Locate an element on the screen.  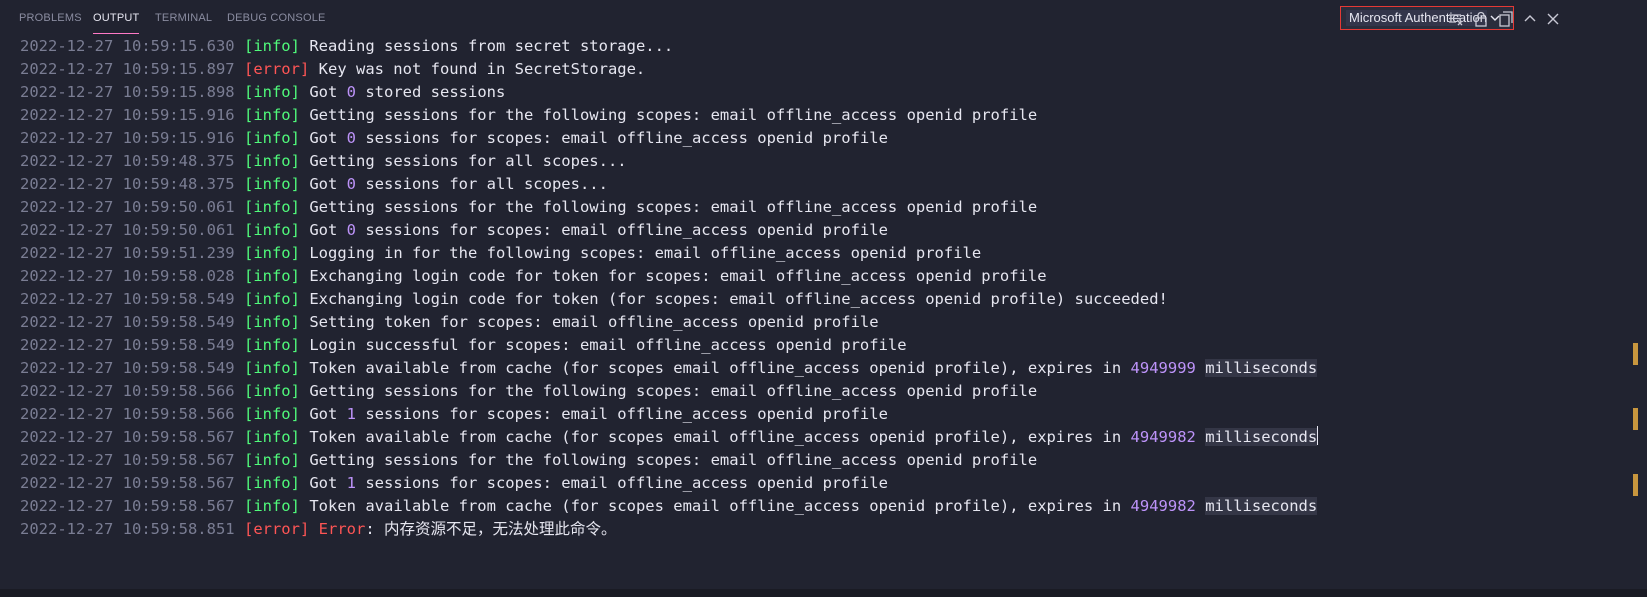
tab-output: OUTPUT is located at coordinates (116, 23).